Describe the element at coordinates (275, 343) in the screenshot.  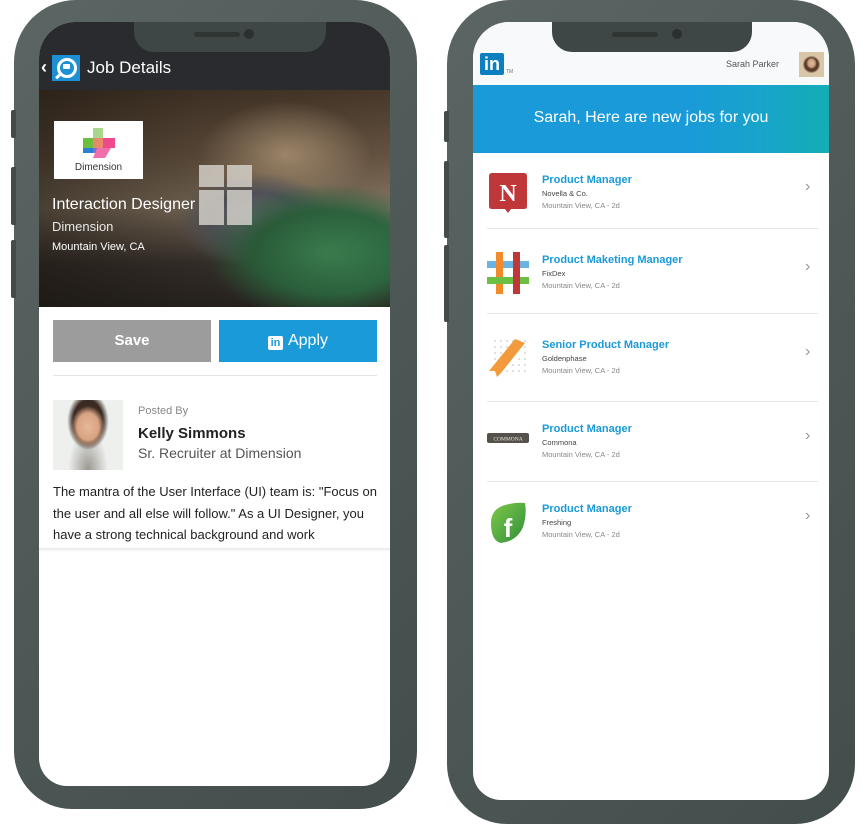
I see `linkedin-icon: in` at that location.